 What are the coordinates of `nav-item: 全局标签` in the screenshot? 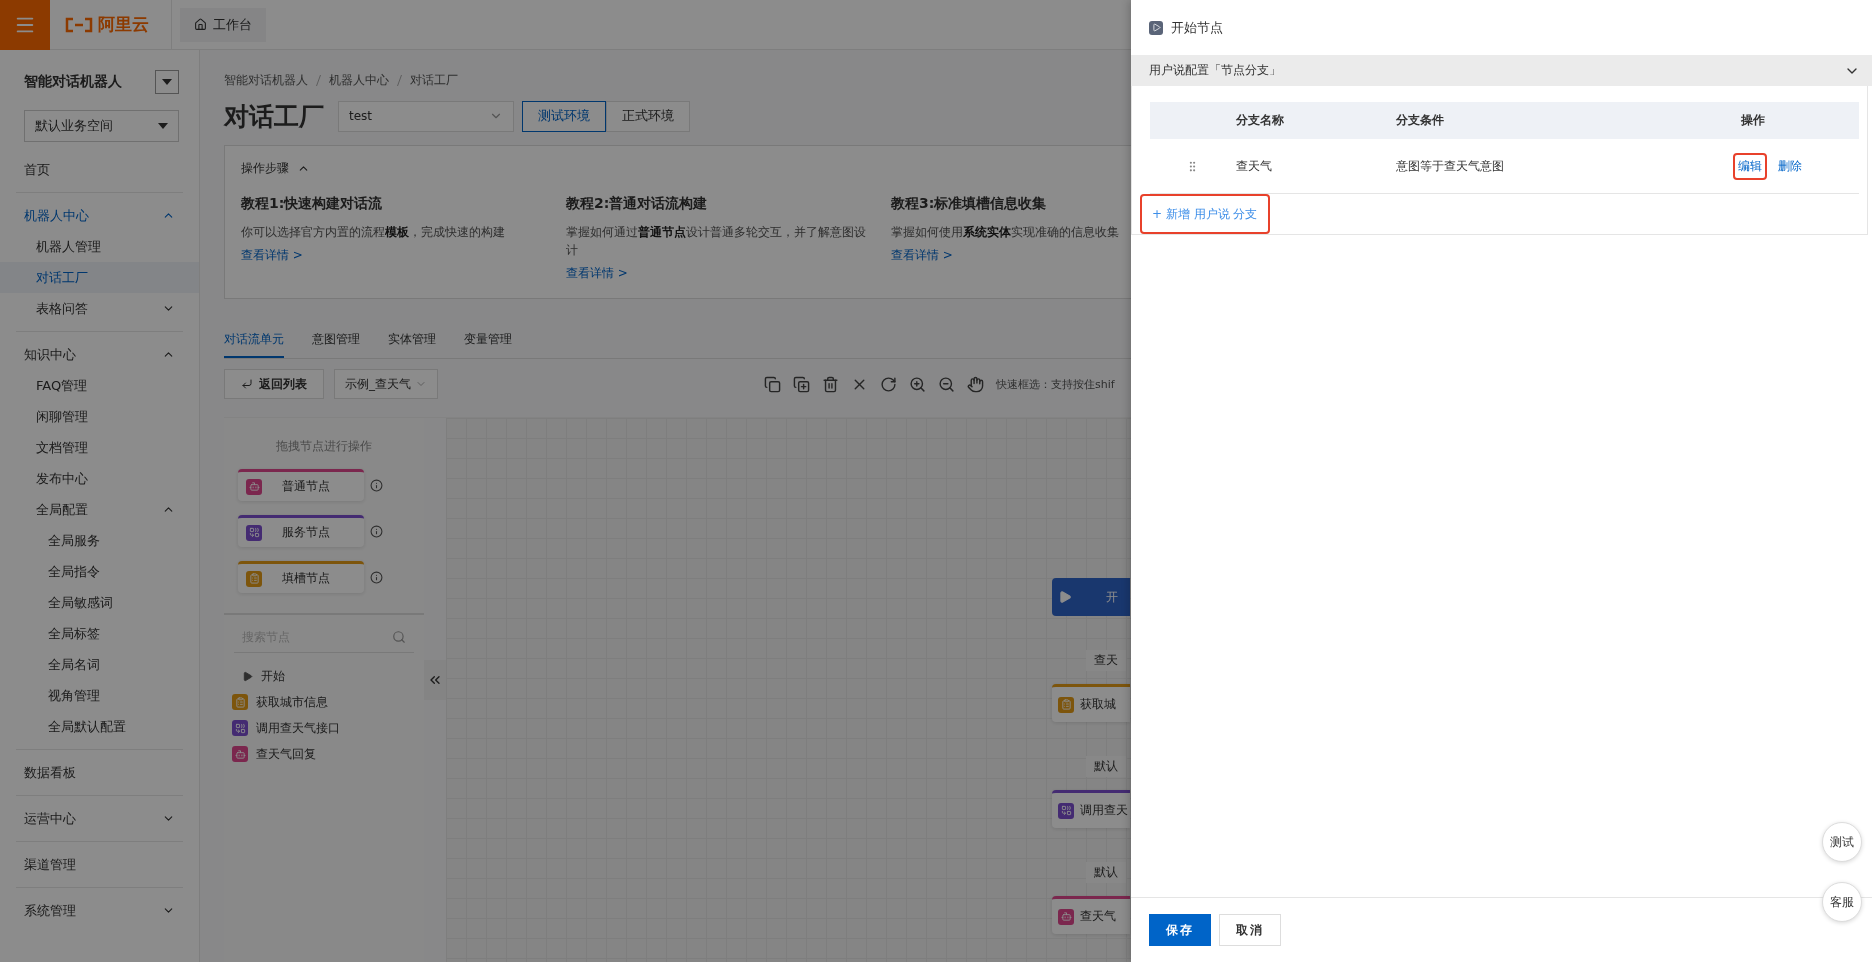 It's located at (99, 633).